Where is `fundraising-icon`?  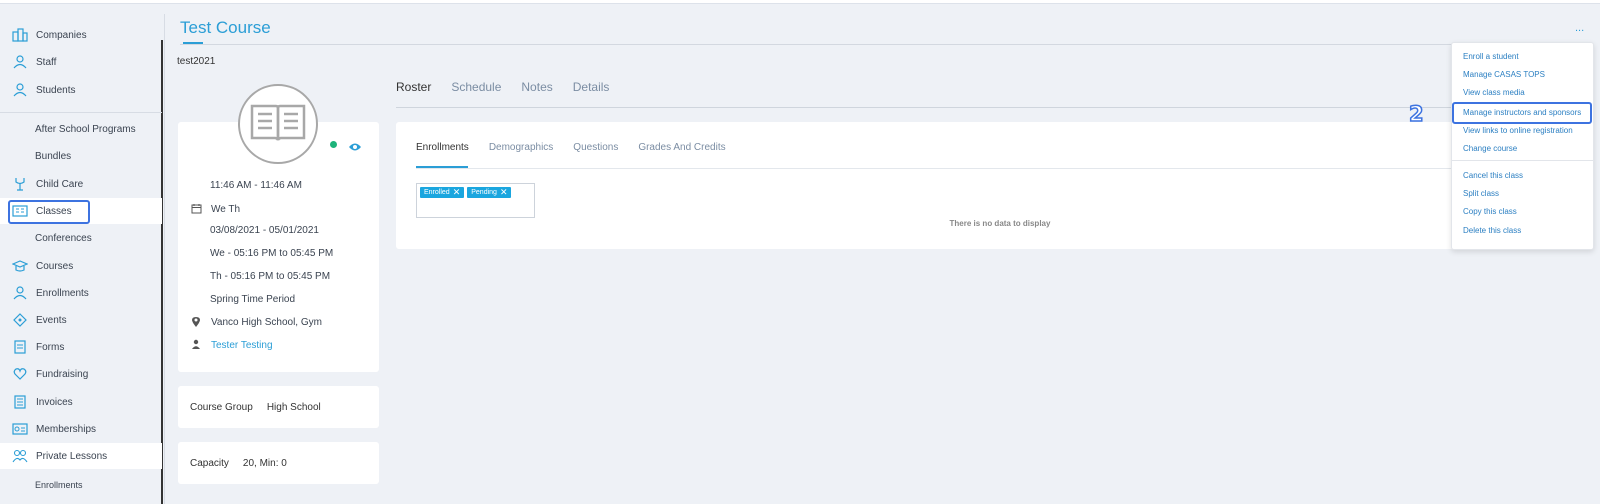
fundraising-icon is located at coordinates (20, 374).